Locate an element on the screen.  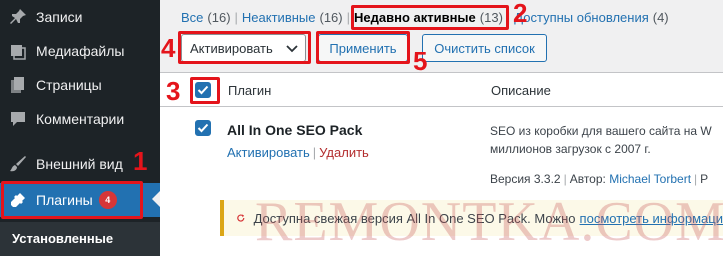
author-prefix: Автор: is located at coordinates (587, 179).